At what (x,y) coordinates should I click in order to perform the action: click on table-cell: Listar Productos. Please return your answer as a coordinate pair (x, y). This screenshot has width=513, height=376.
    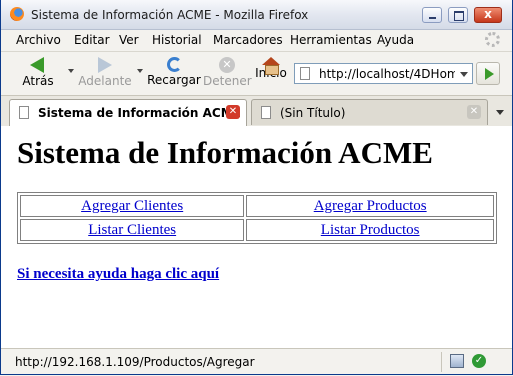
    Looking at the image, I should click on (370, 230).